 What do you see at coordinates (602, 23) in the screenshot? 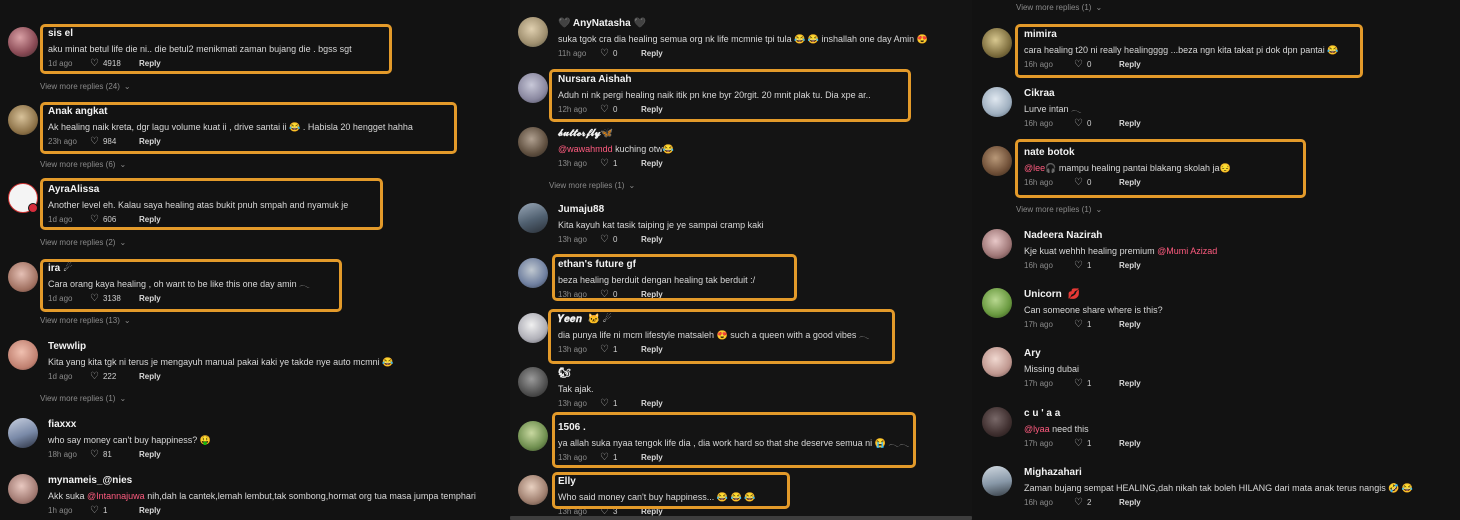
I see `username-text: AnyNatasha` at bounding box center [602, 23].